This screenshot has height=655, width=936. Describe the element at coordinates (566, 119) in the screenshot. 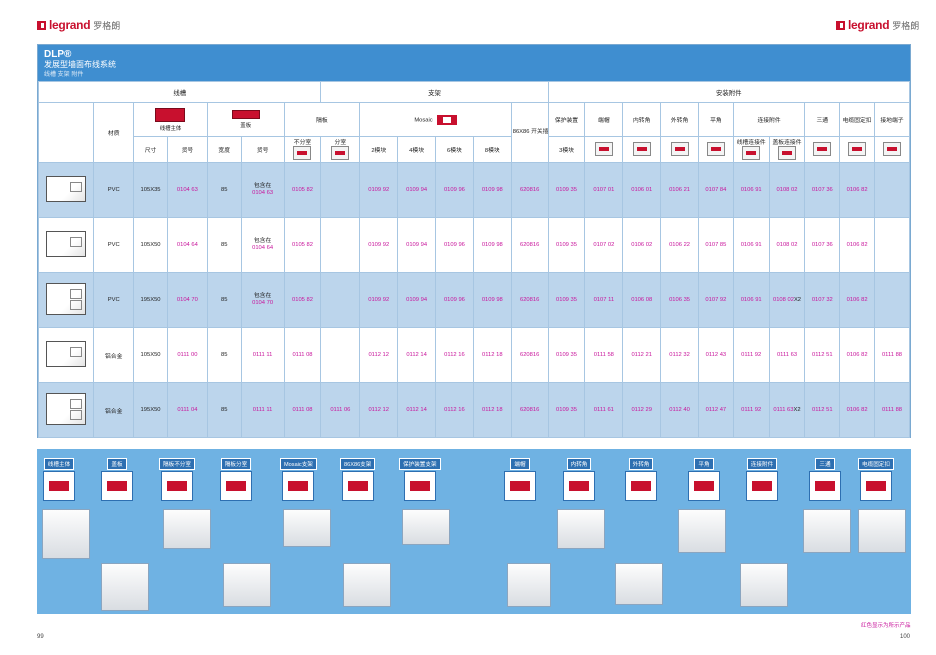

I see `col-protect: 保护装置` at that location.